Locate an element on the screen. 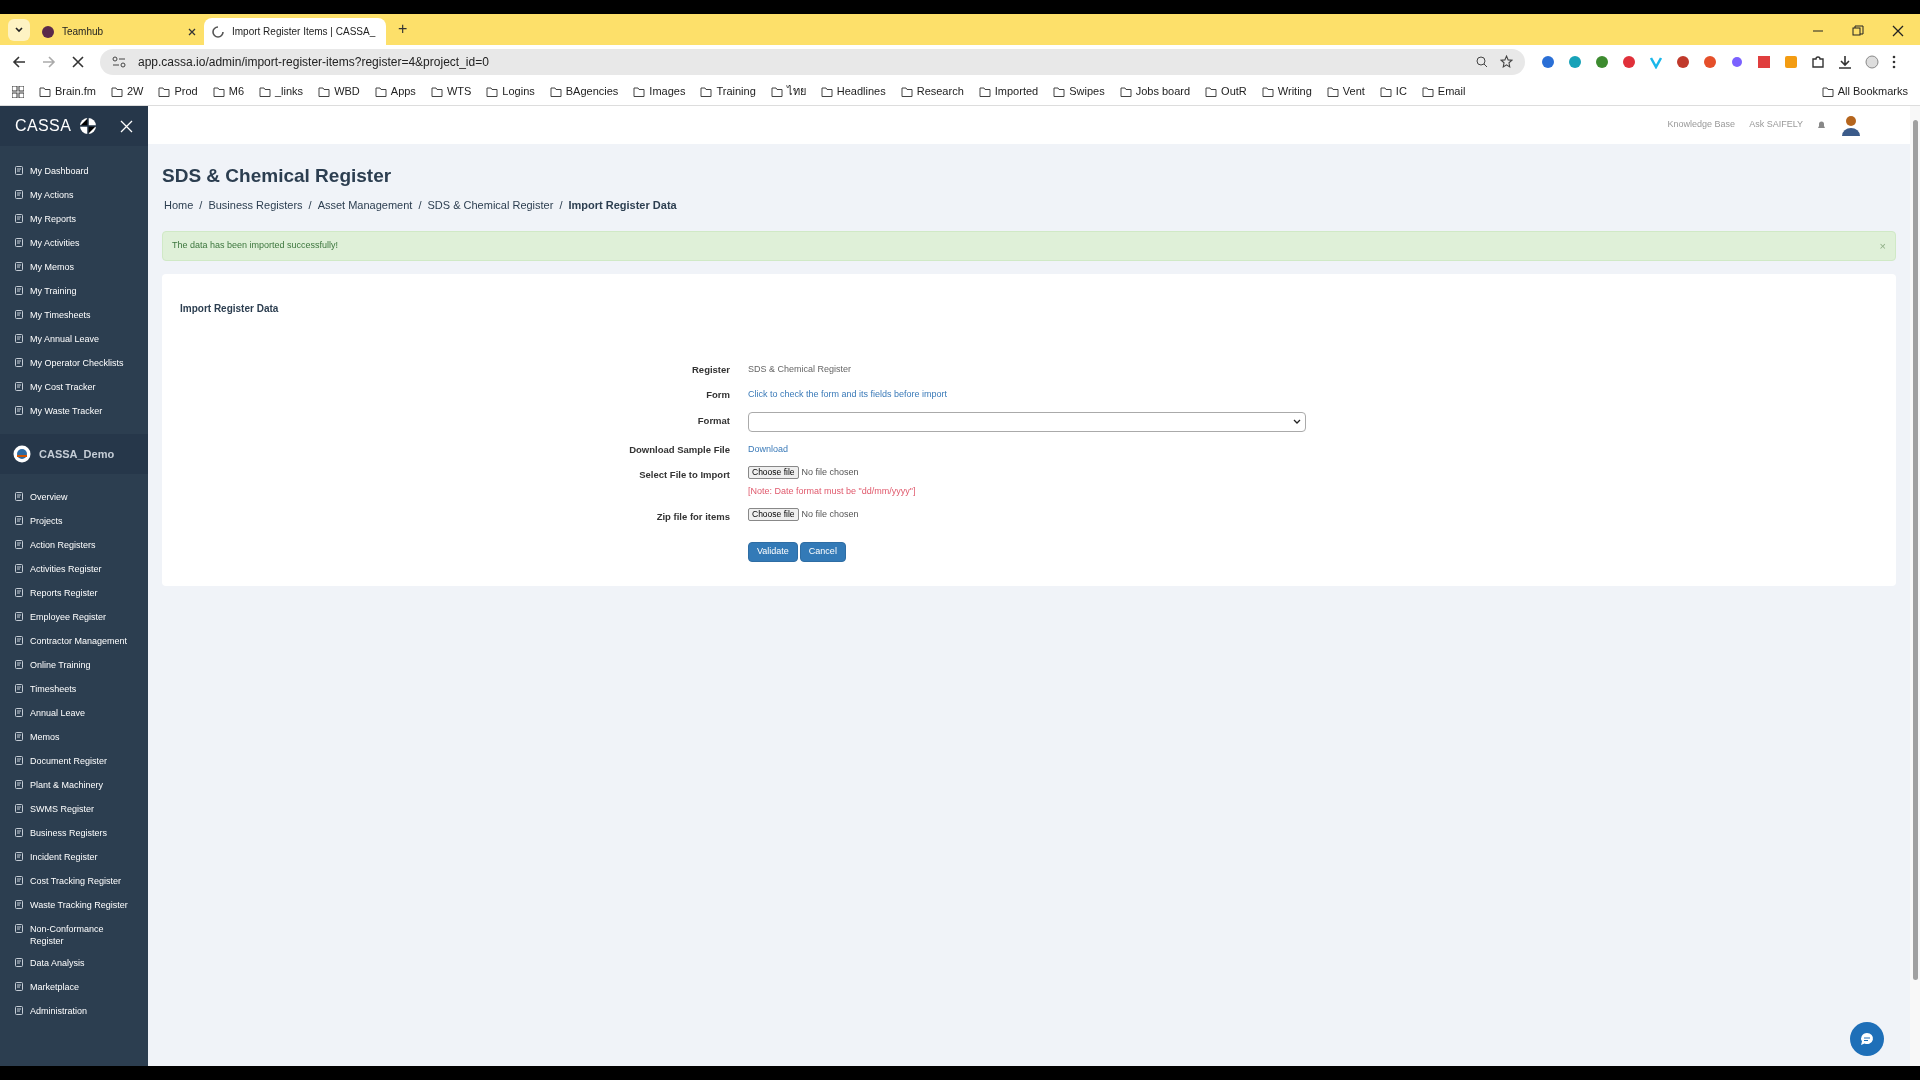 This screenshot has height=1080, width=1920. bookmark: Email is located at coordinates (1443, 91).